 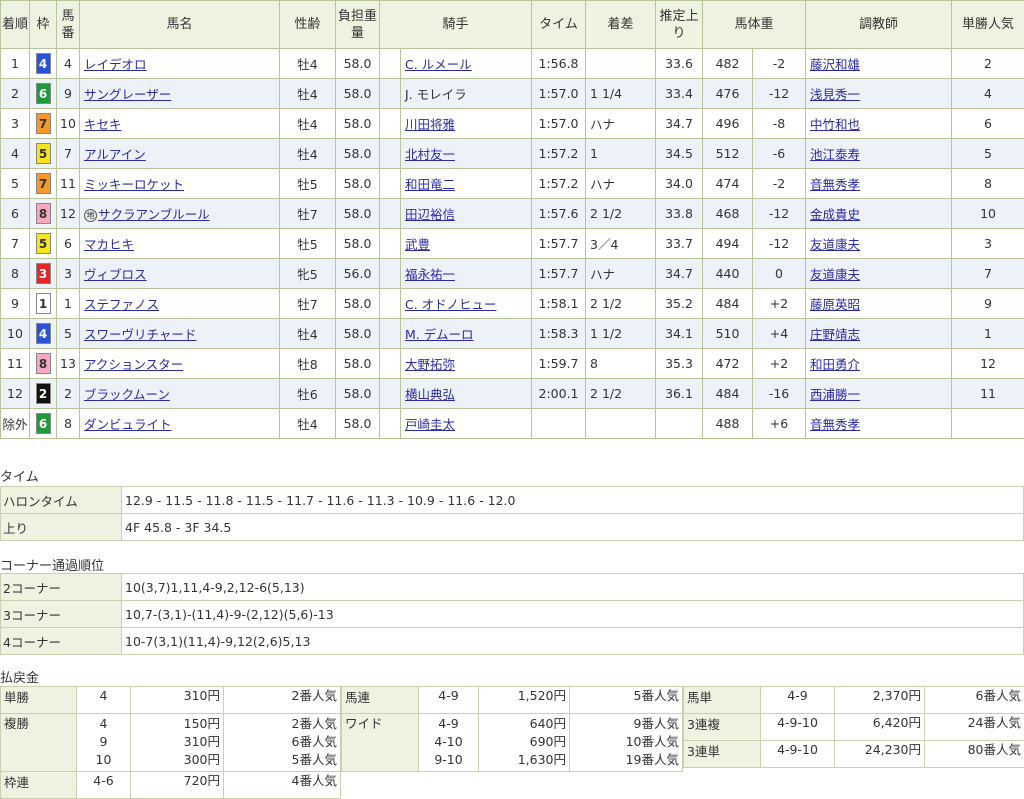 What do you see at coordinates (68, 123) in the screenshot?
I see `horse-number-cell: 10` at bounding box center [68, 123].